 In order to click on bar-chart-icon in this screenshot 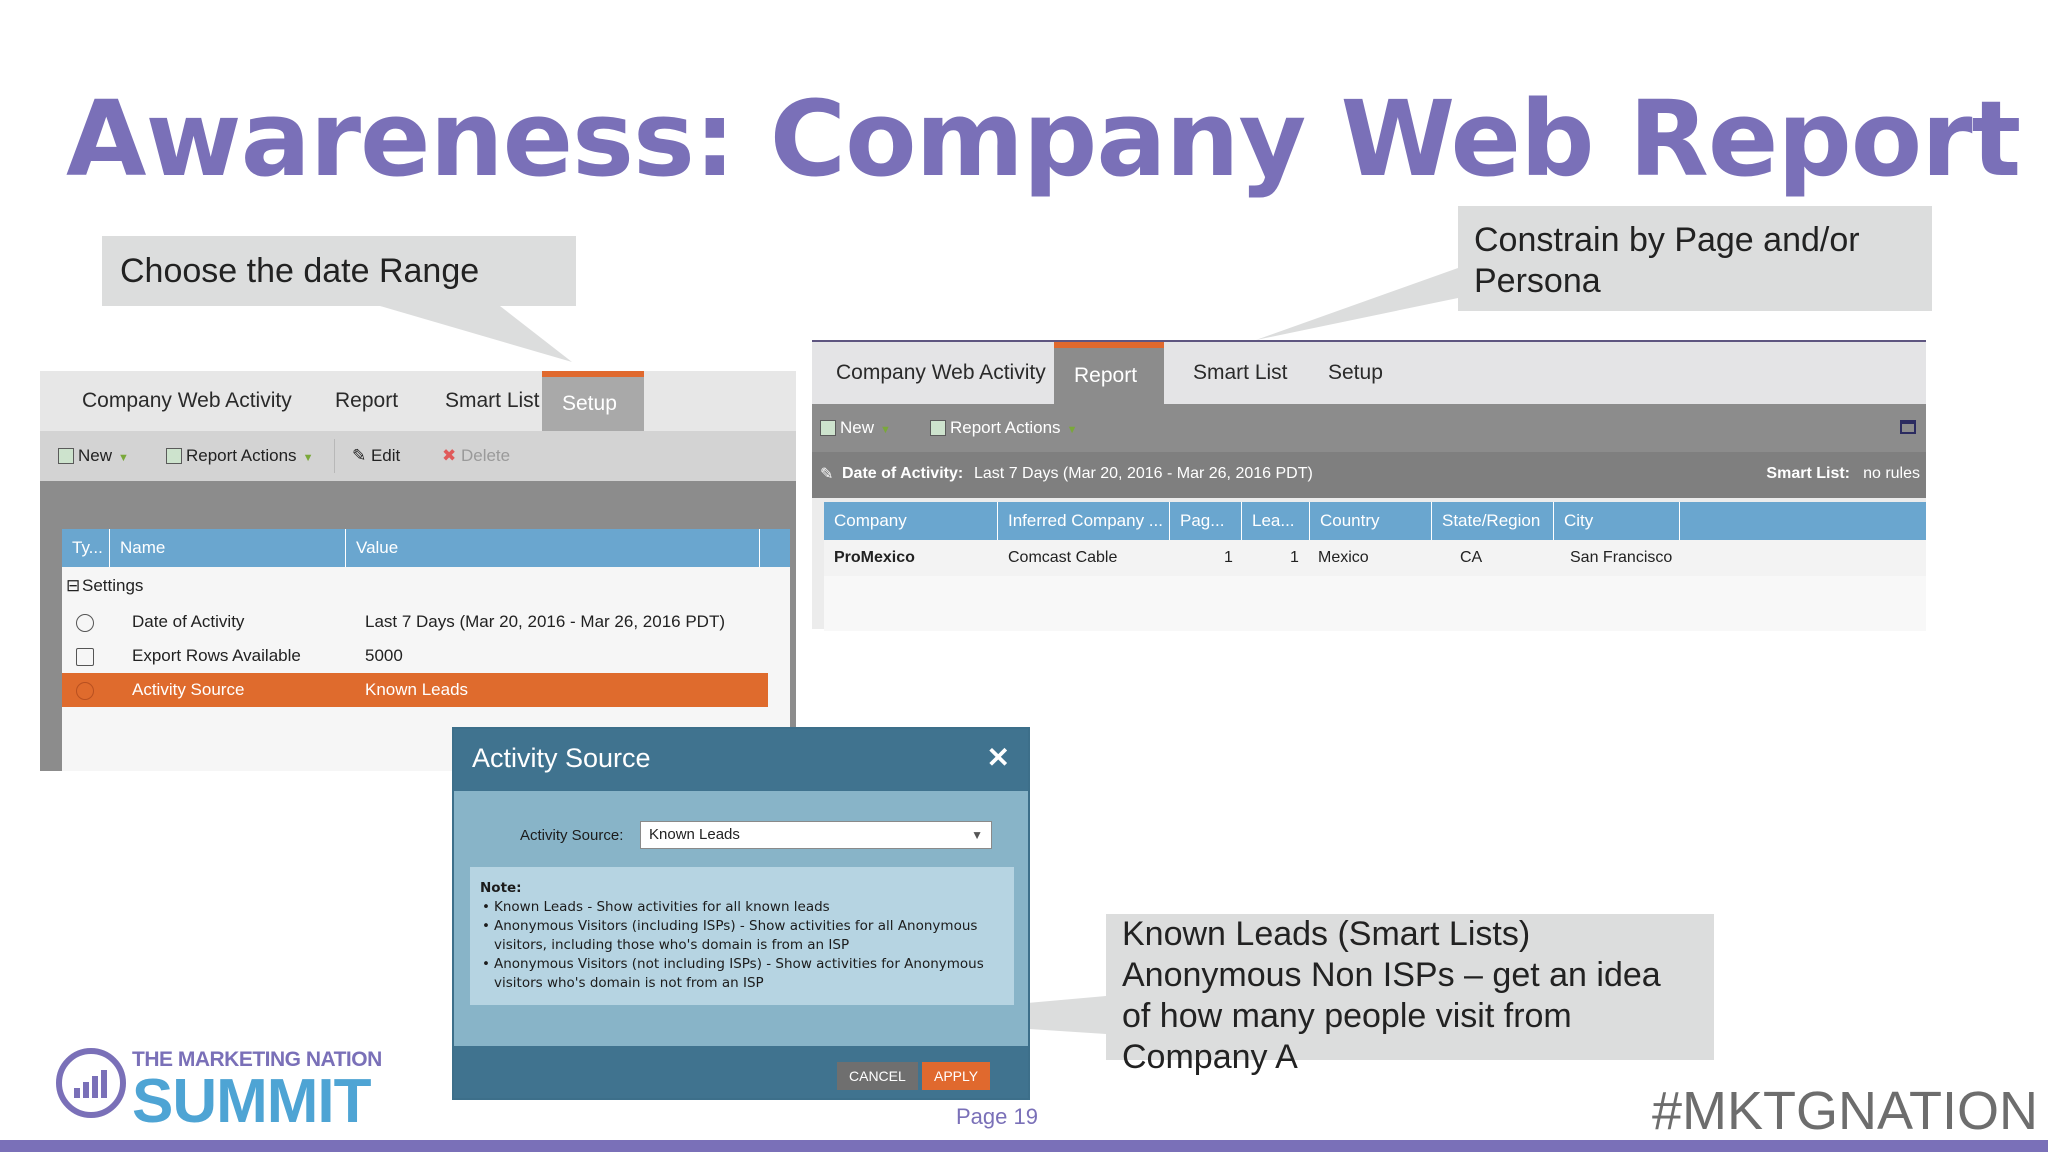, I will do `click(90, 1084)`.